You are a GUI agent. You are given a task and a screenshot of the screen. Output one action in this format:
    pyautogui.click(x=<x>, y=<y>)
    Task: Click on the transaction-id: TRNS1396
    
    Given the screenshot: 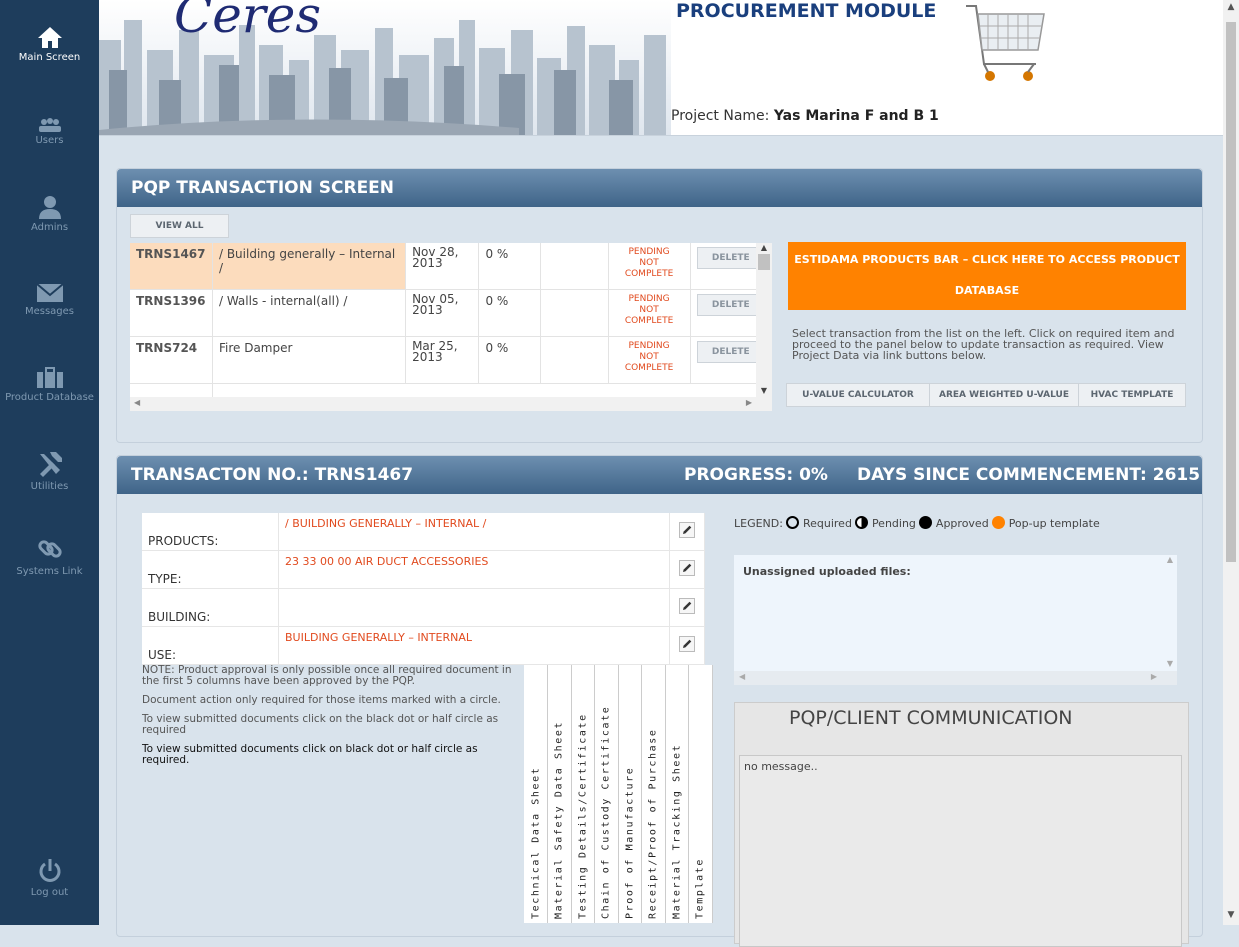 What is the action you would take?
    pyautogui.click(x=171, y=313)
    